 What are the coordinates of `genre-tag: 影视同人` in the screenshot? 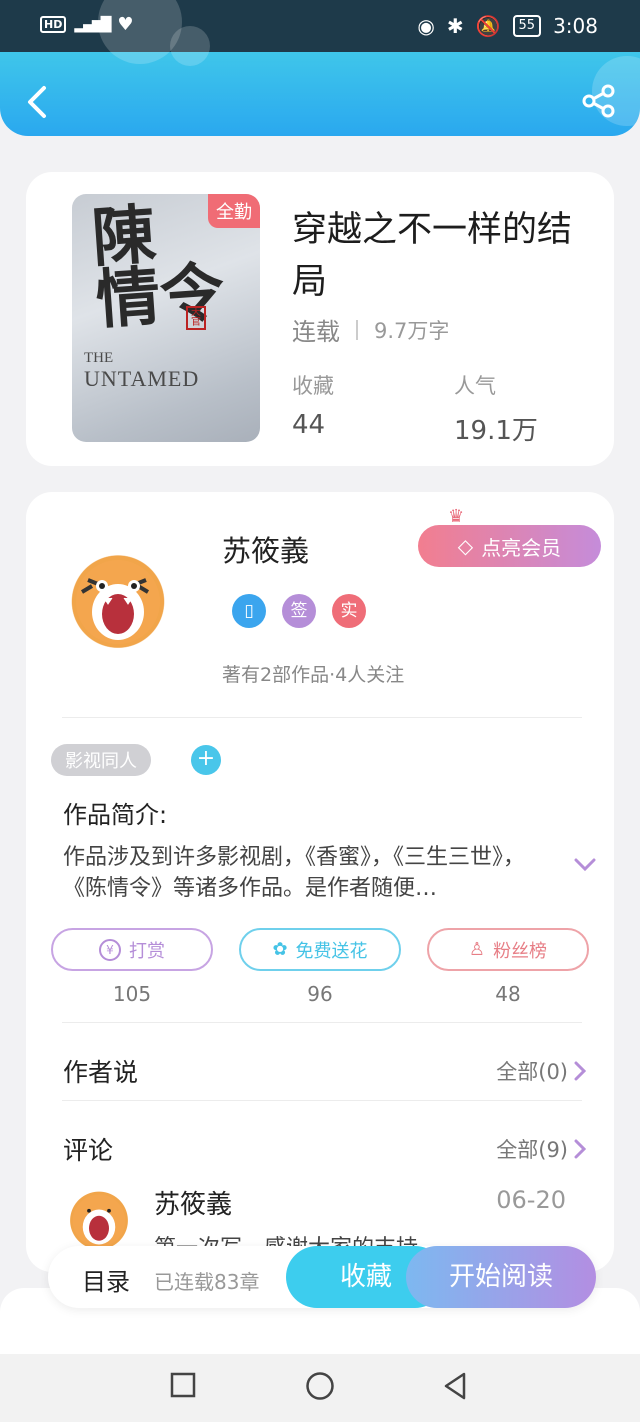 It's located at (101, 760).